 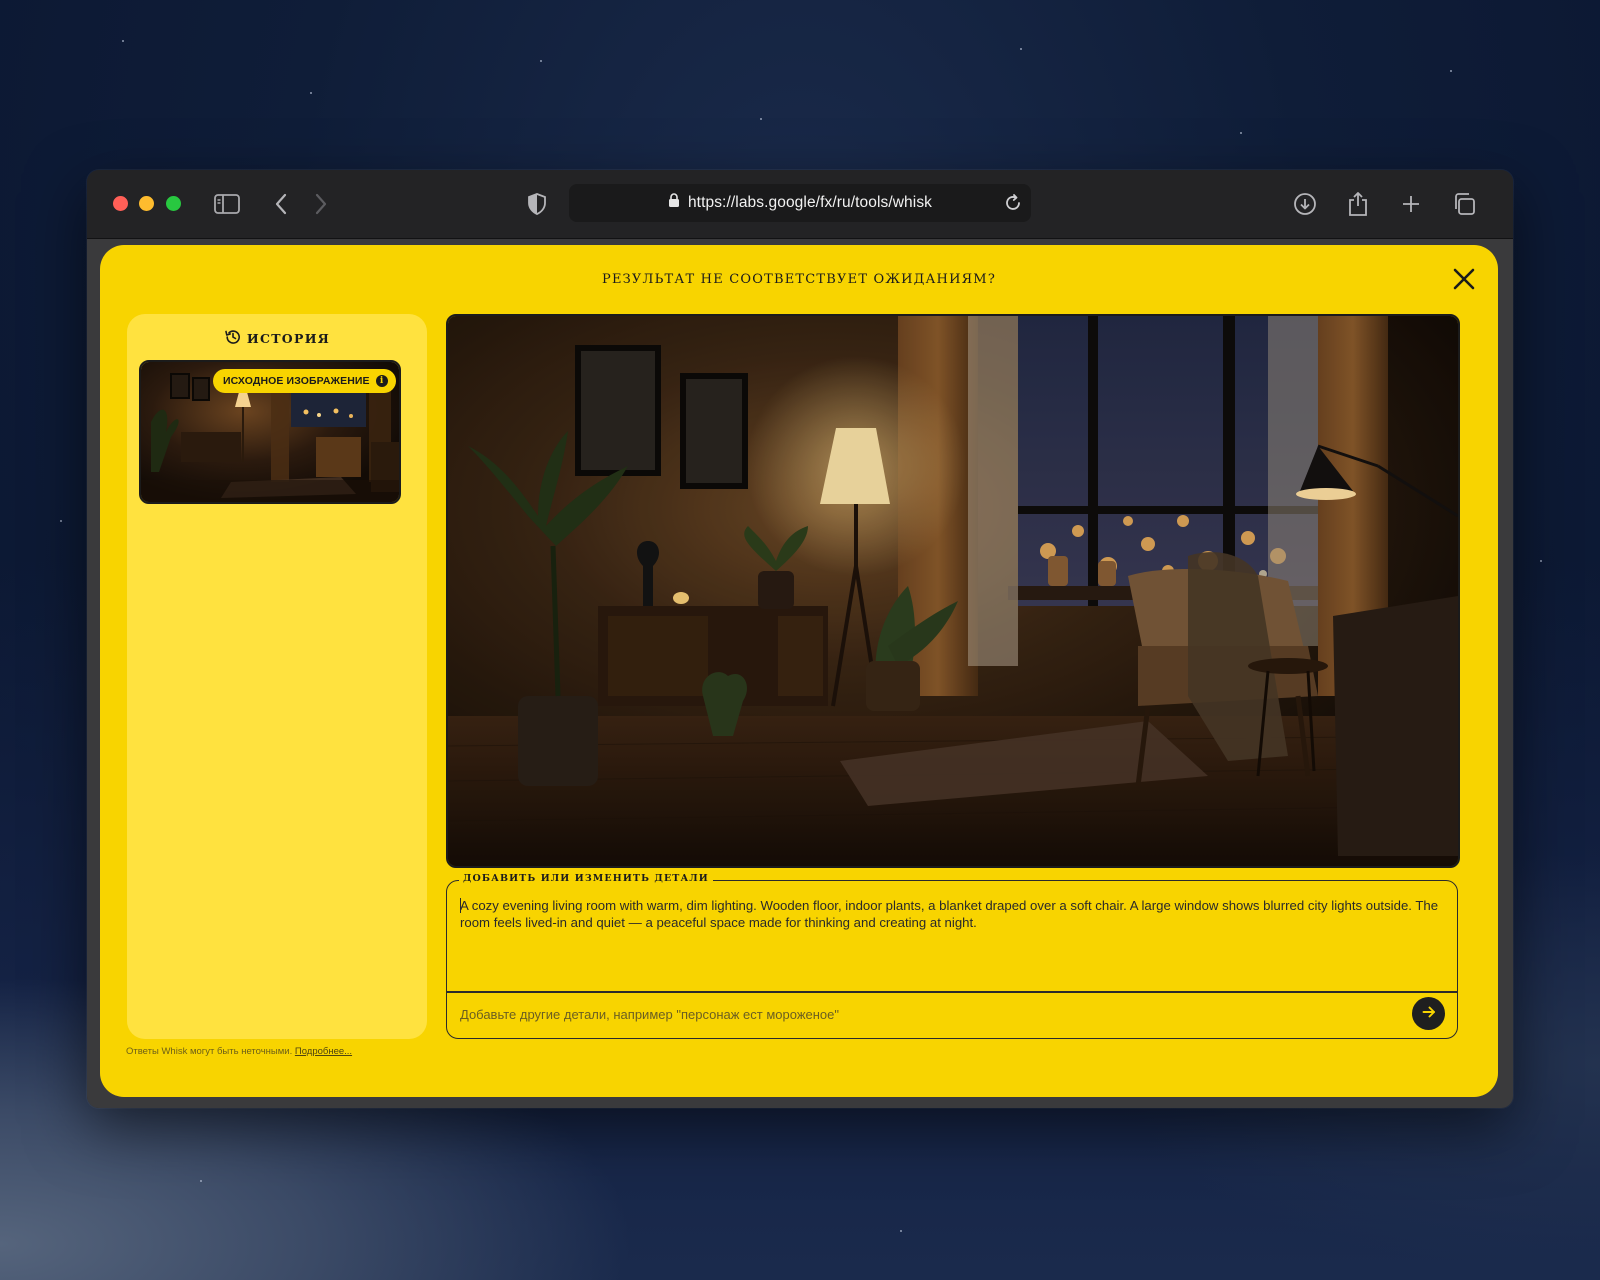 I want to click on details-divider, so click(x=952, y=992).